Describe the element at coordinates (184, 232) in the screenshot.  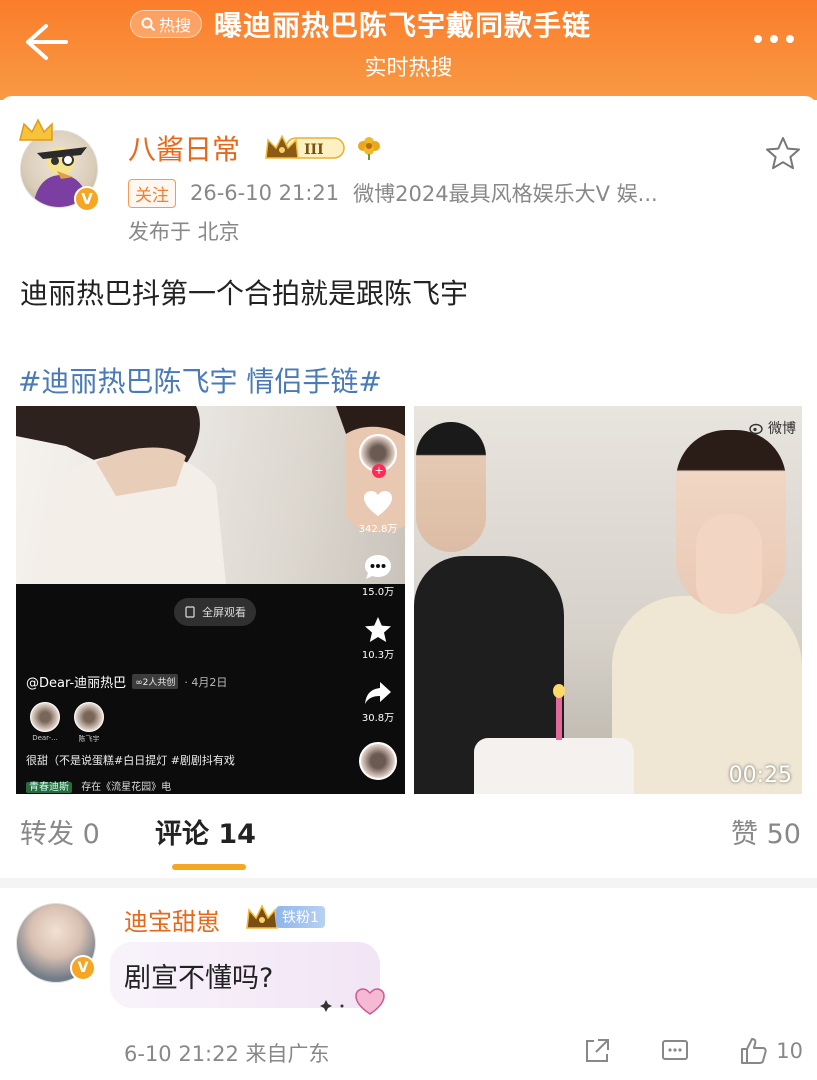
I see `post-location: 发布于 北京` at that location.